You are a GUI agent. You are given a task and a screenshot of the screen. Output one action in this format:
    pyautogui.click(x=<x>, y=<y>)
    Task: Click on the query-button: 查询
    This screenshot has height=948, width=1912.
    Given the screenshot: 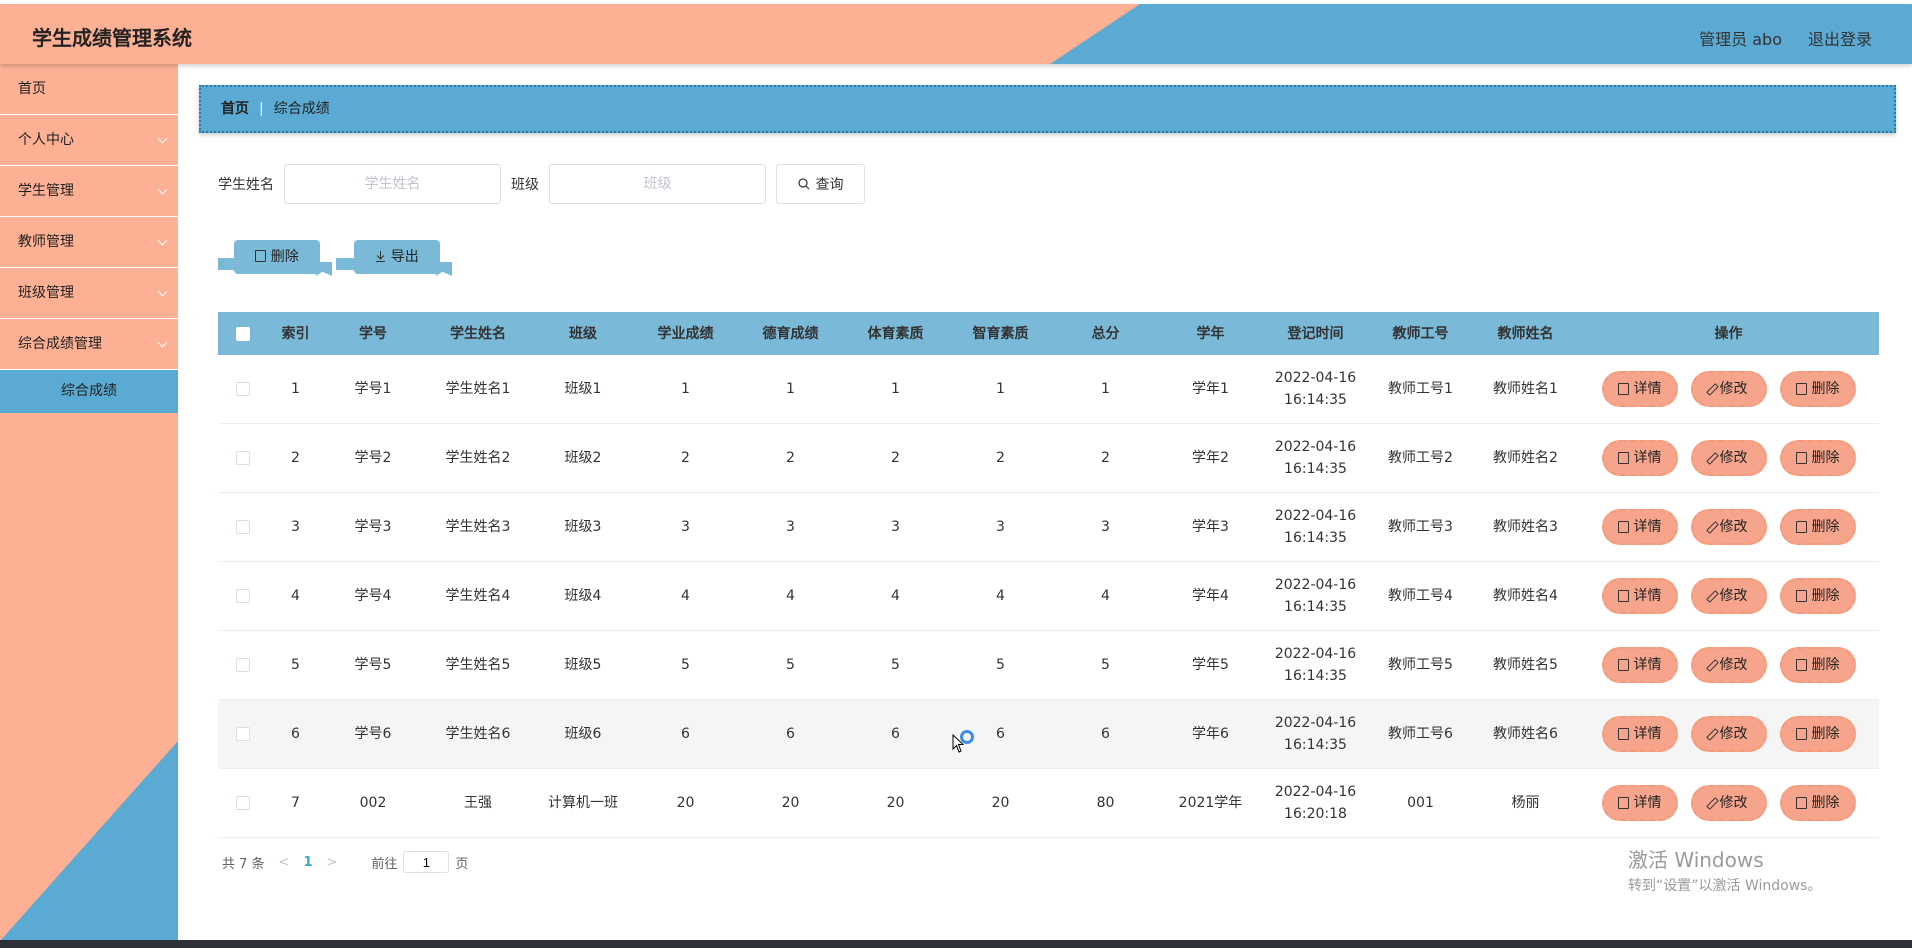 What is the action you would take?
    pyautogui.click(x=820, y=184)
    